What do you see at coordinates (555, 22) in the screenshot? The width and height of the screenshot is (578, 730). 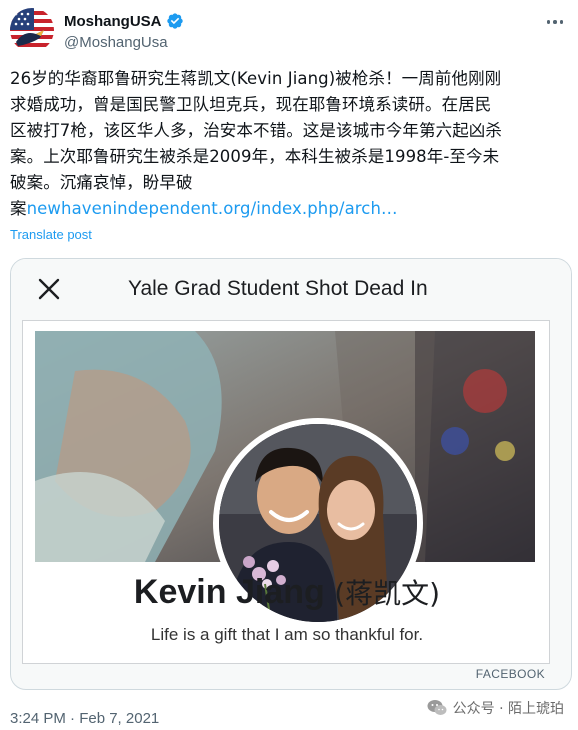 I see `more-options-icon` at bounding box center [555, 22].